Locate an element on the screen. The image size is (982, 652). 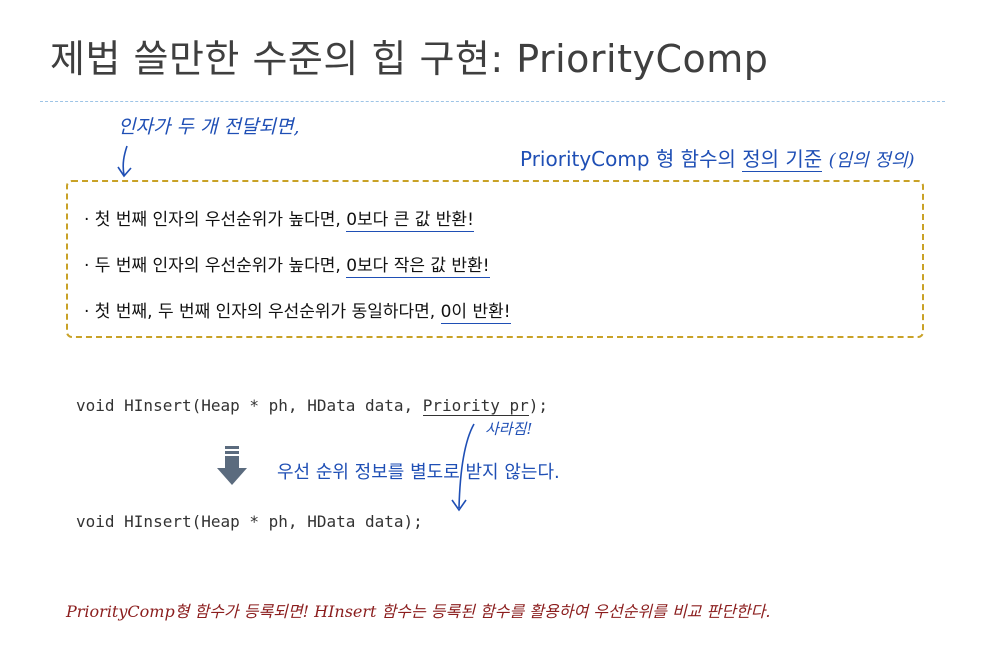
rule-second-higher: · 두 번째 인자의 우선순위가 높다면, 0보다 작은 값 반환! is located at coordinates (287, 264).